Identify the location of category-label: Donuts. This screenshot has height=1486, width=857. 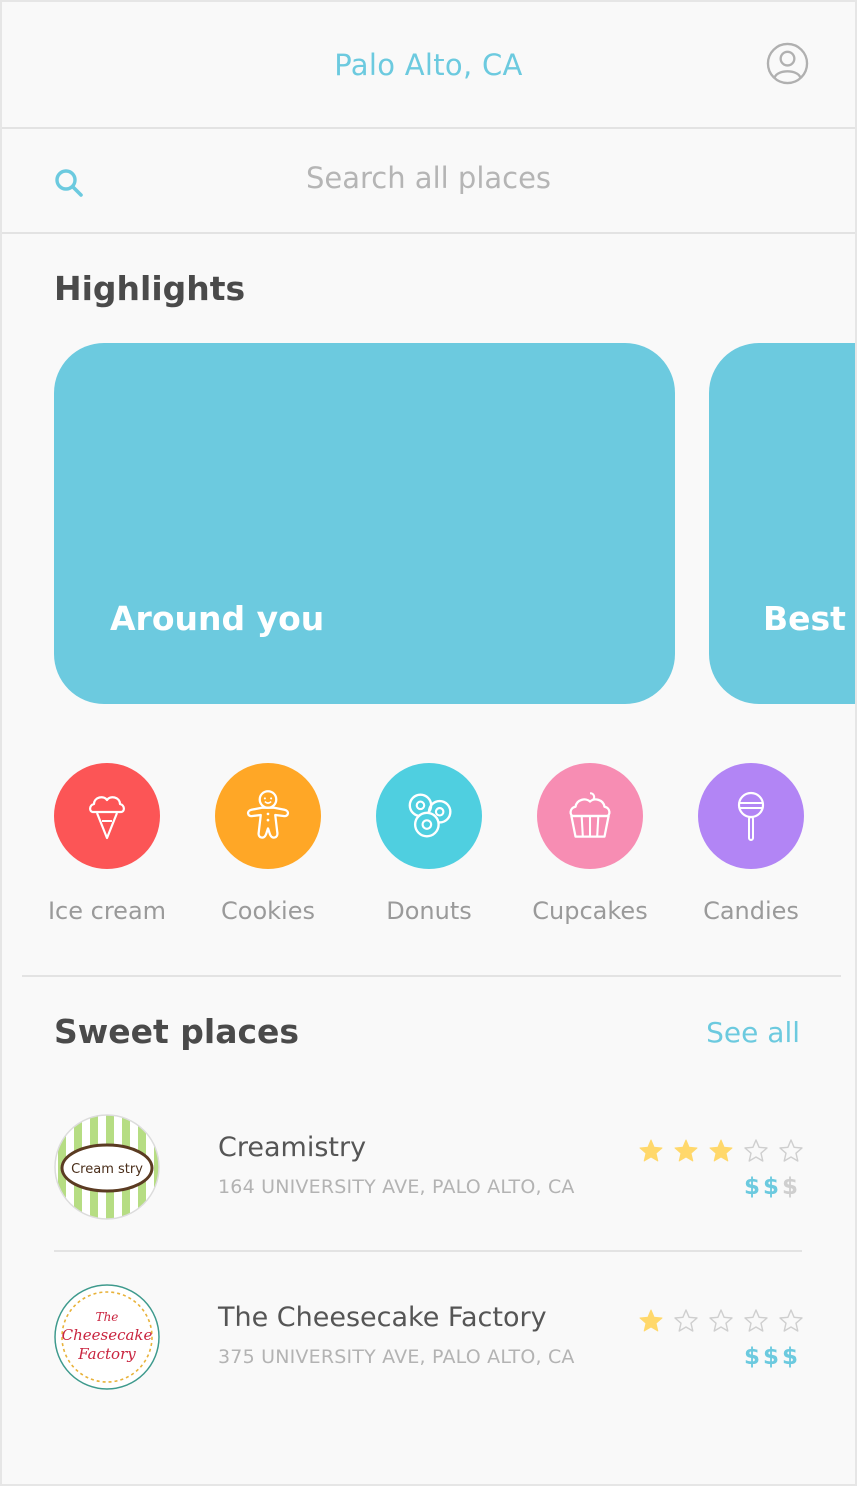
(429, 911).